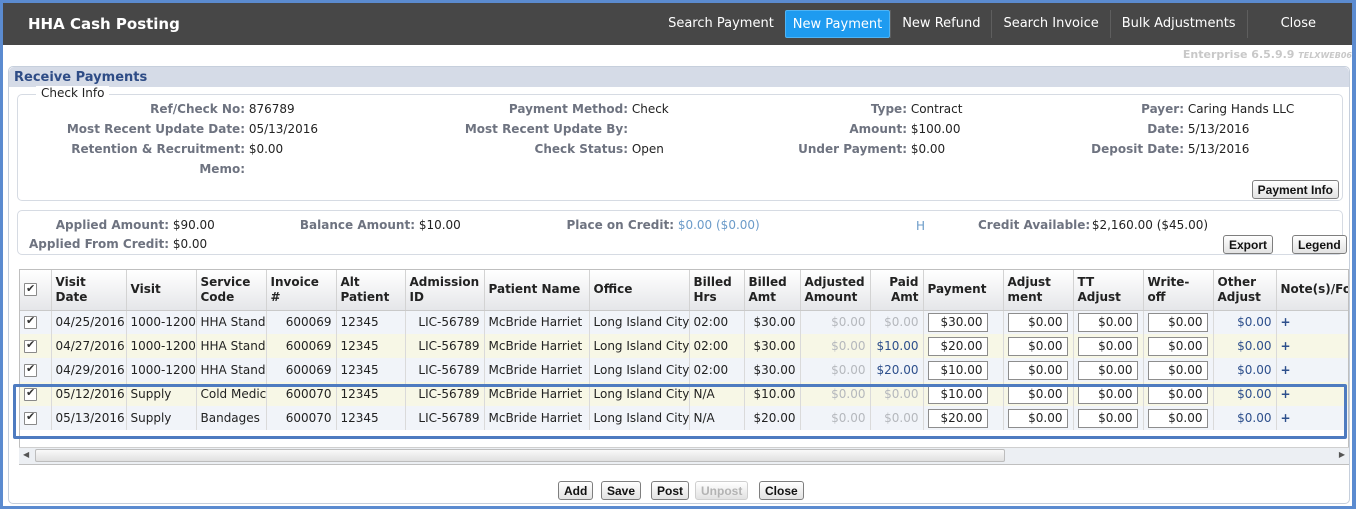 The height and width of the screenshot is (509, 1356). I want to click on col-service-code: Service Code, so click(231, 290).